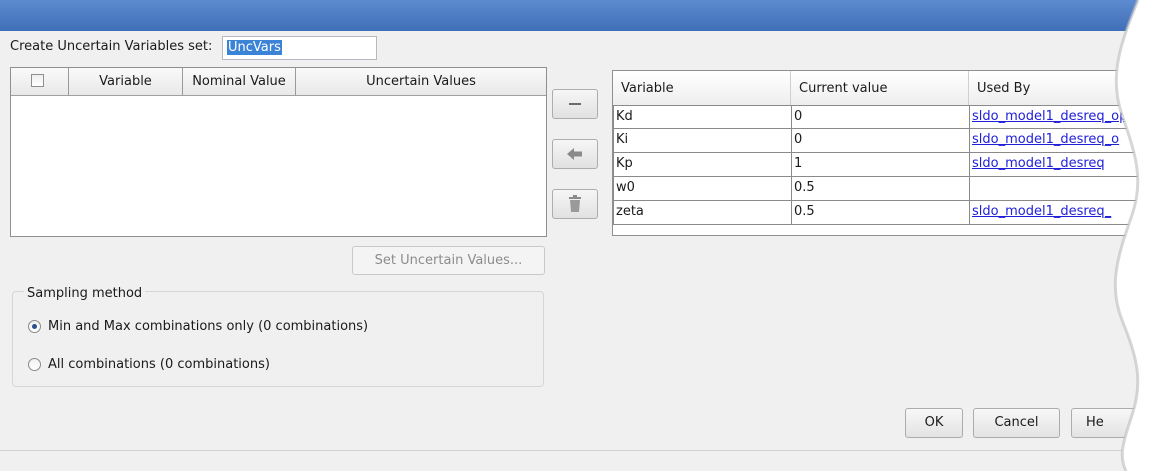  I want to click on torn-edge-decoration, so click(1134, 235).